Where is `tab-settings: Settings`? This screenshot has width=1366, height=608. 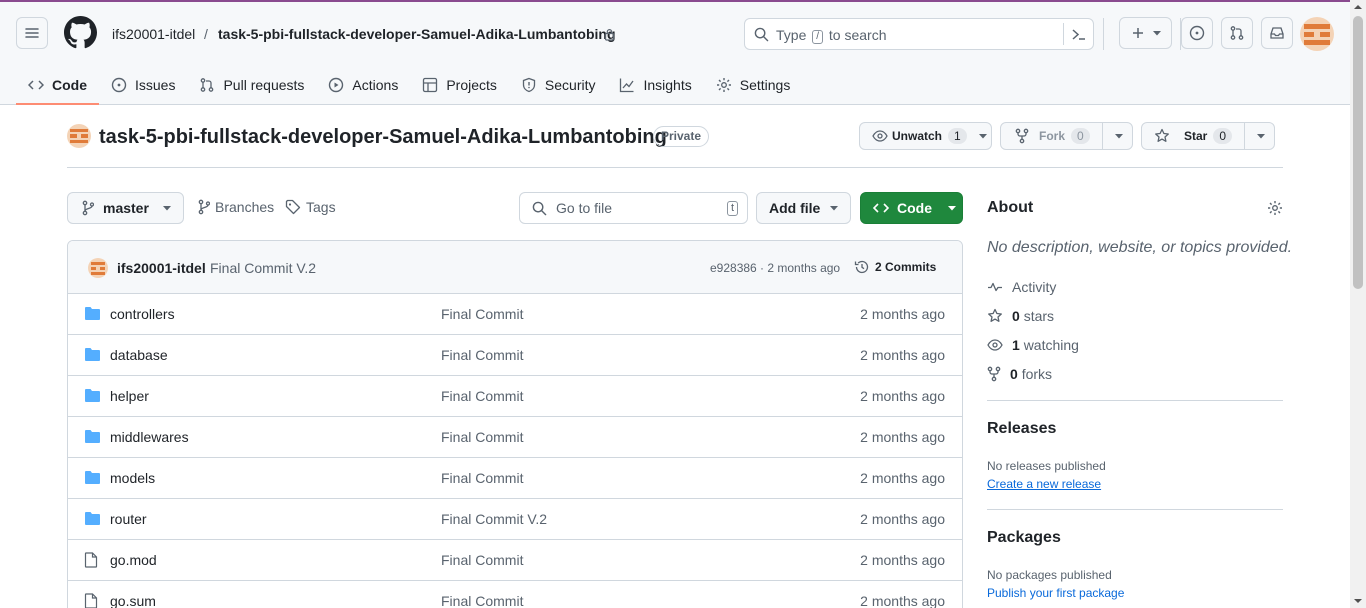 tab-settings: Settings is located at coordinates (753, 85).